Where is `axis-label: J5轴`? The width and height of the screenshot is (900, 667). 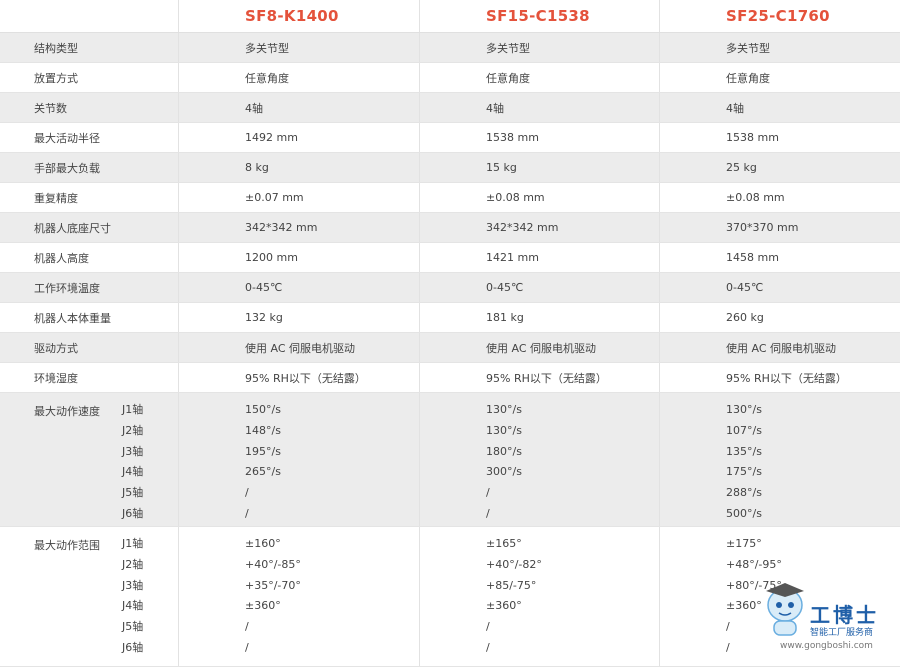
axis-label: J5轴 is located at coordinates (133, 493).